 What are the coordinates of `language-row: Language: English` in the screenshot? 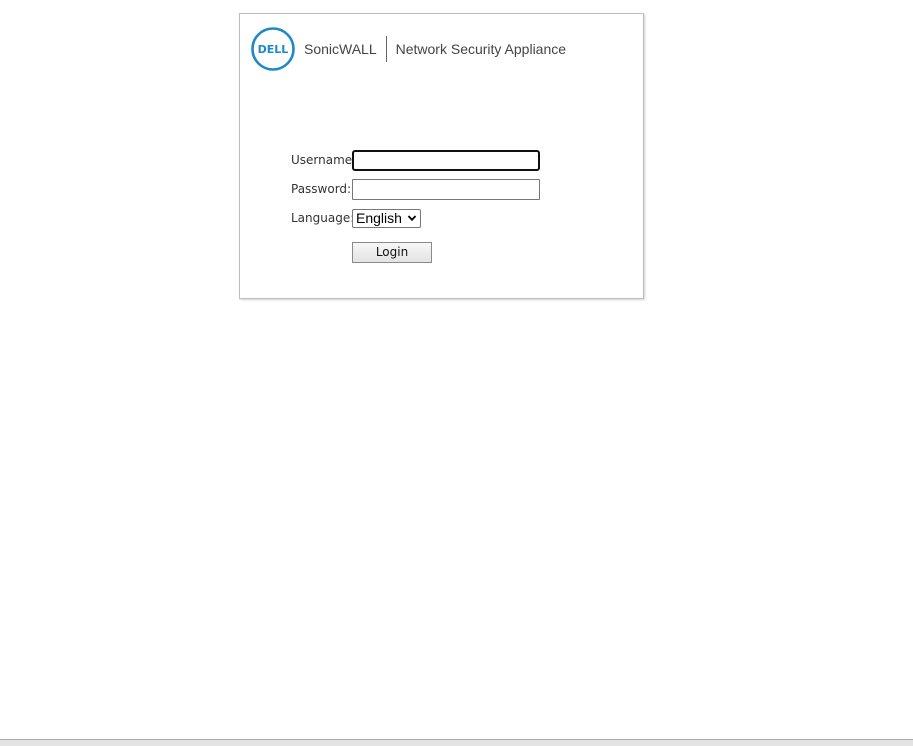 It's located at (356, 218).